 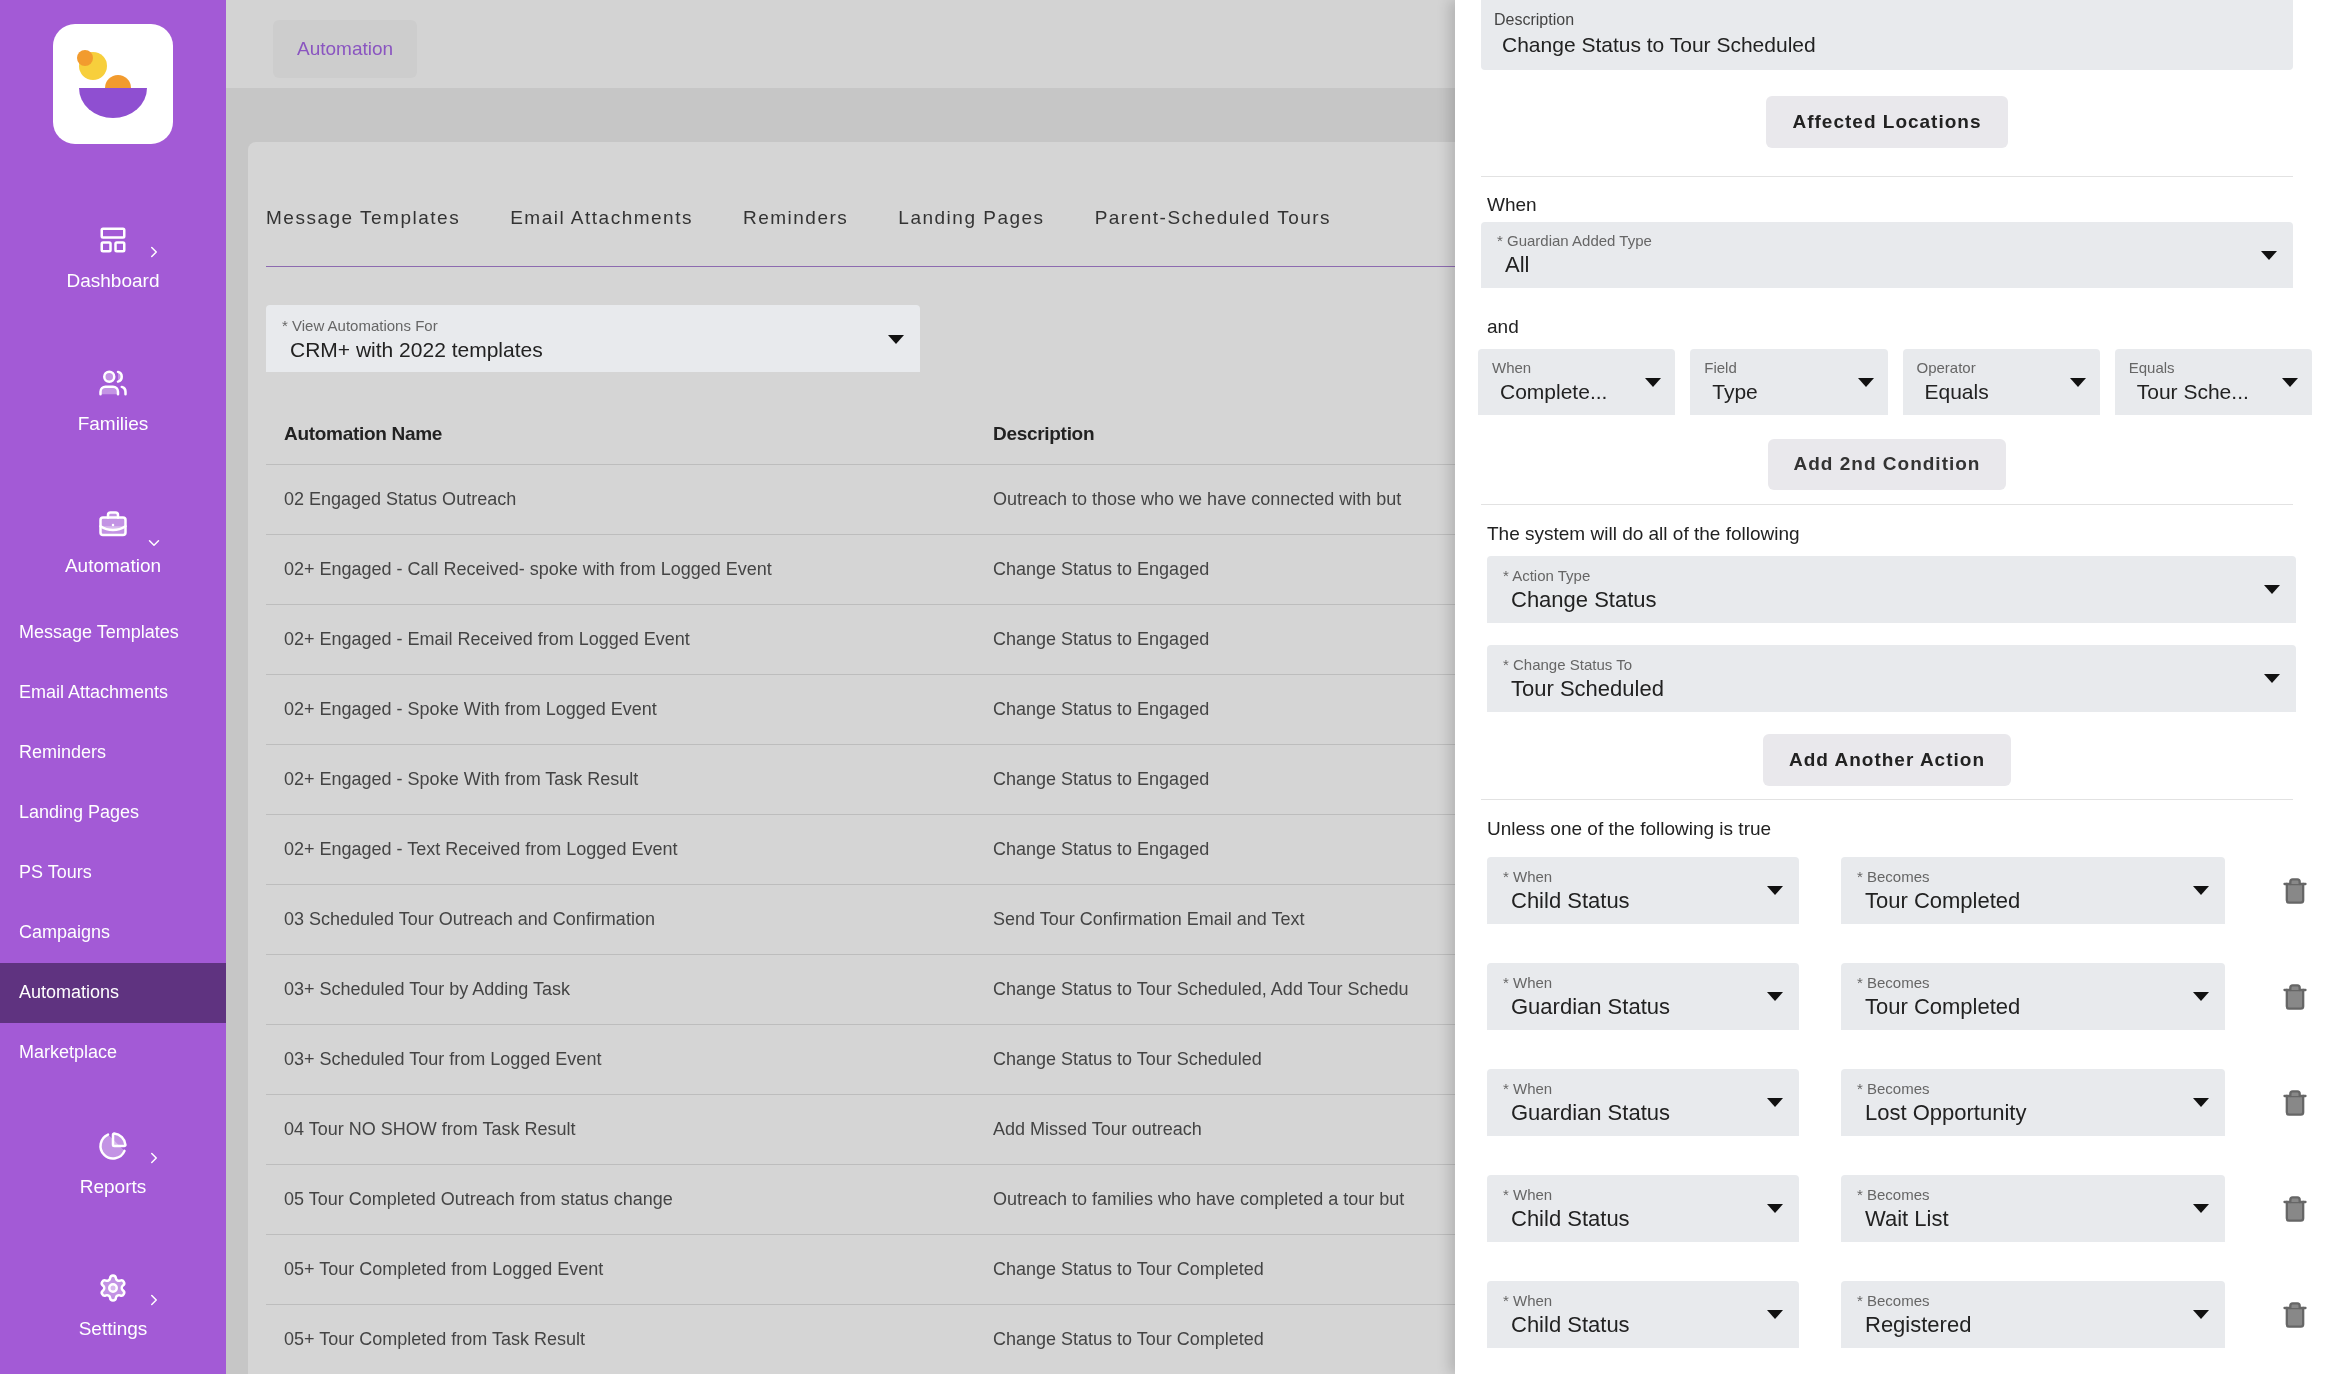 What do you see at coordinates (860, 1059) in the screenshot?
I see `table-row: 03+ Scheduled Tour from Logged Event Change Status to Tour Scheduled` at bounding box center [860, 1059].